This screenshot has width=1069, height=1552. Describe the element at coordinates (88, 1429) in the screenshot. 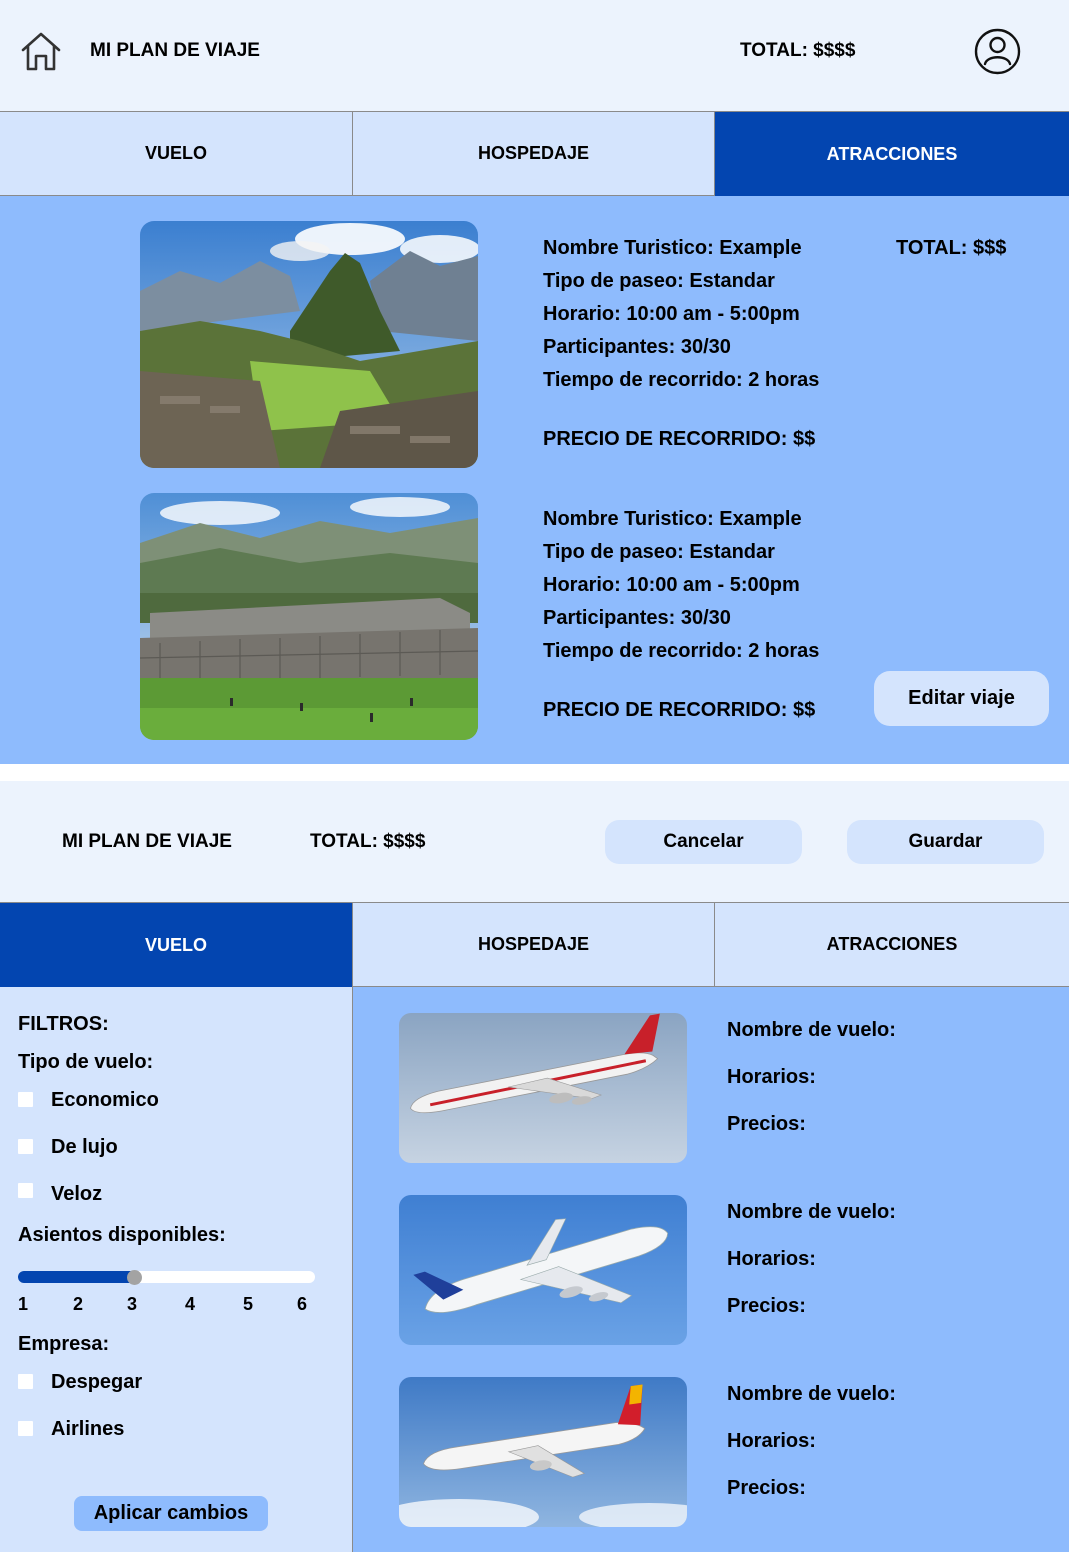

I see `option-label: Airlines` at that location.